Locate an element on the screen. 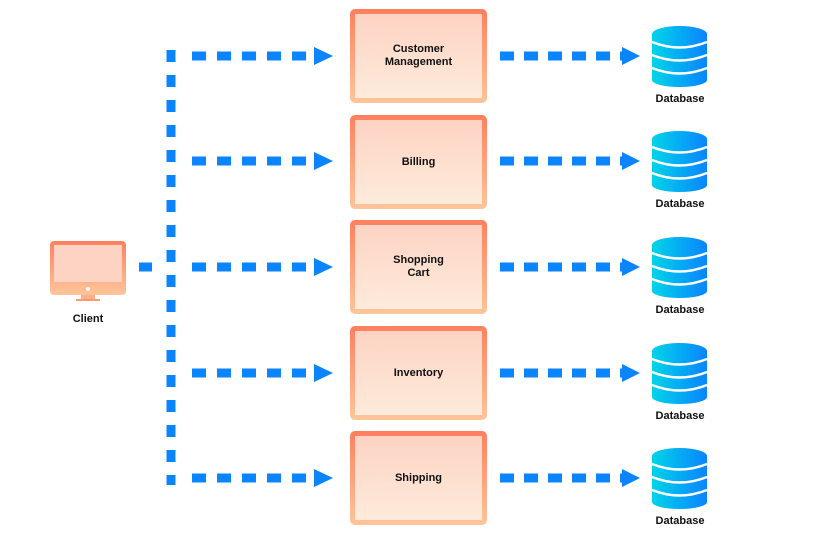 The height and width of the screenshot is (539, 819). service-label: Inventory is located at coordinates (418, 373).